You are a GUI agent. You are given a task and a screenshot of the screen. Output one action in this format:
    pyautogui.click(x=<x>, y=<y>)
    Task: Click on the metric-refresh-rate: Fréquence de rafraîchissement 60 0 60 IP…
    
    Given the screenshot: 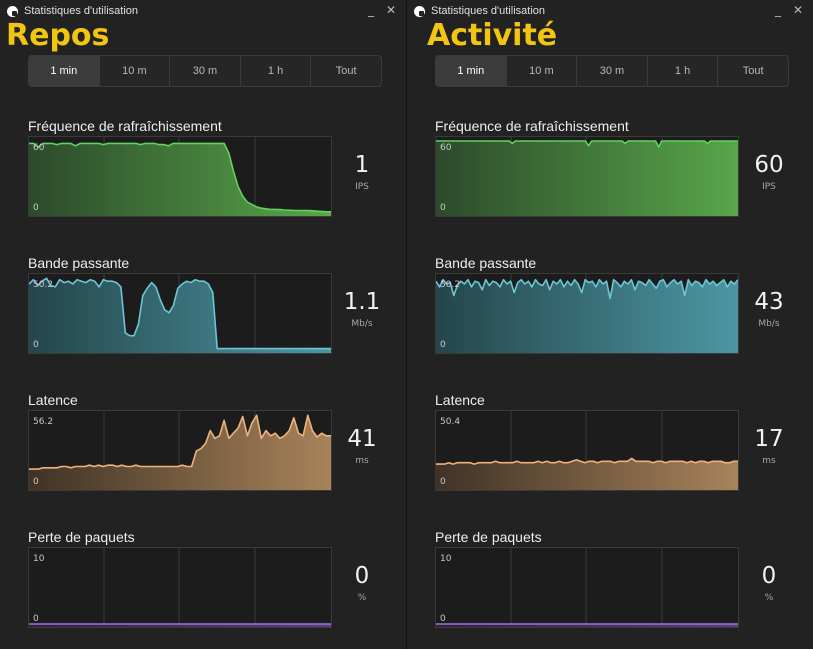 What is the action you would take?
    pyautogui.click(x=620, y=173)
    